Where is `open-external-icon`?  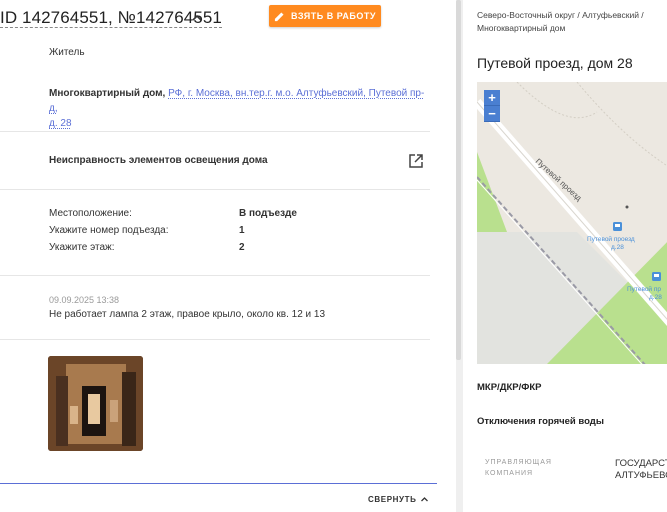 open-external-icon is located at coordinates (416, 161).